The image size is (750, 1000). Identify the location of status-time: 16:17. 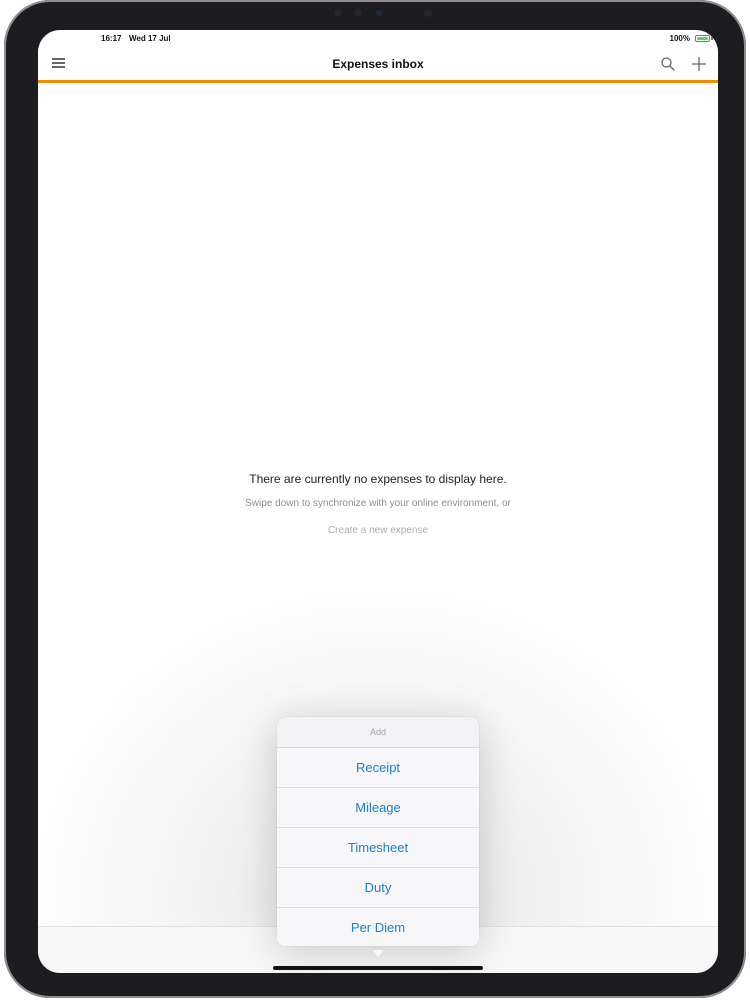
(111, 38).